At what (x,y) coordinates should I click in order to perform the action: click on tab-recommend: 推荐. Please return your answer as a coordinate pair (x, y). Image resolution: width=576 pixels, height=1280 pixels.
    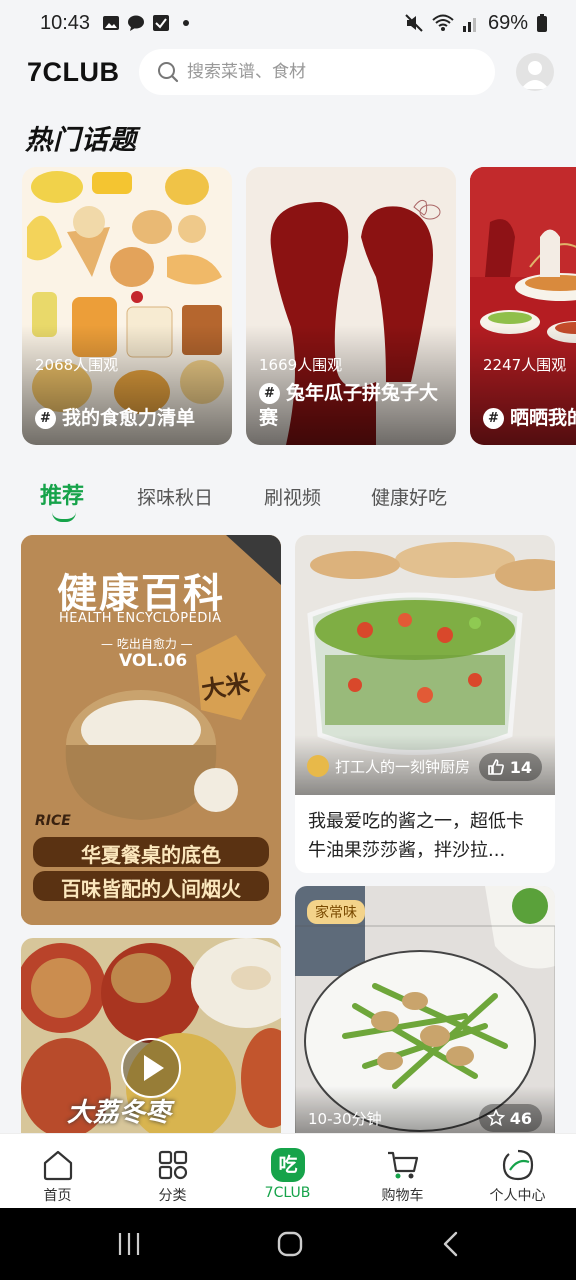
    Looking at the image, I should click on (62, 494).